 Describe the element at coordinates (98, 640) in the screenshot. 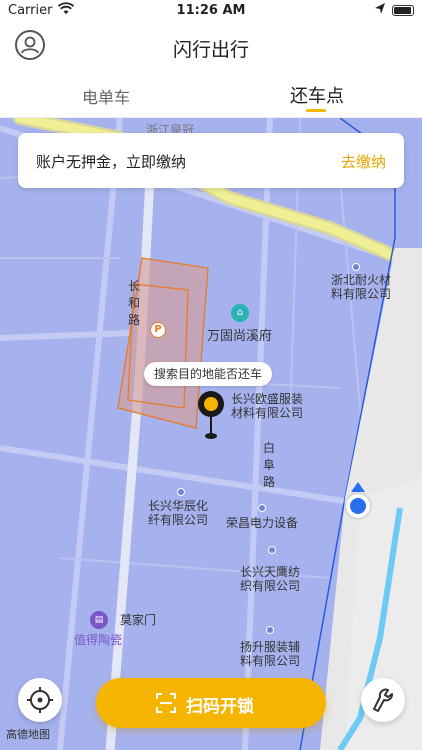

I see `poi-label-zhide: 值得陶瓷` at that location.